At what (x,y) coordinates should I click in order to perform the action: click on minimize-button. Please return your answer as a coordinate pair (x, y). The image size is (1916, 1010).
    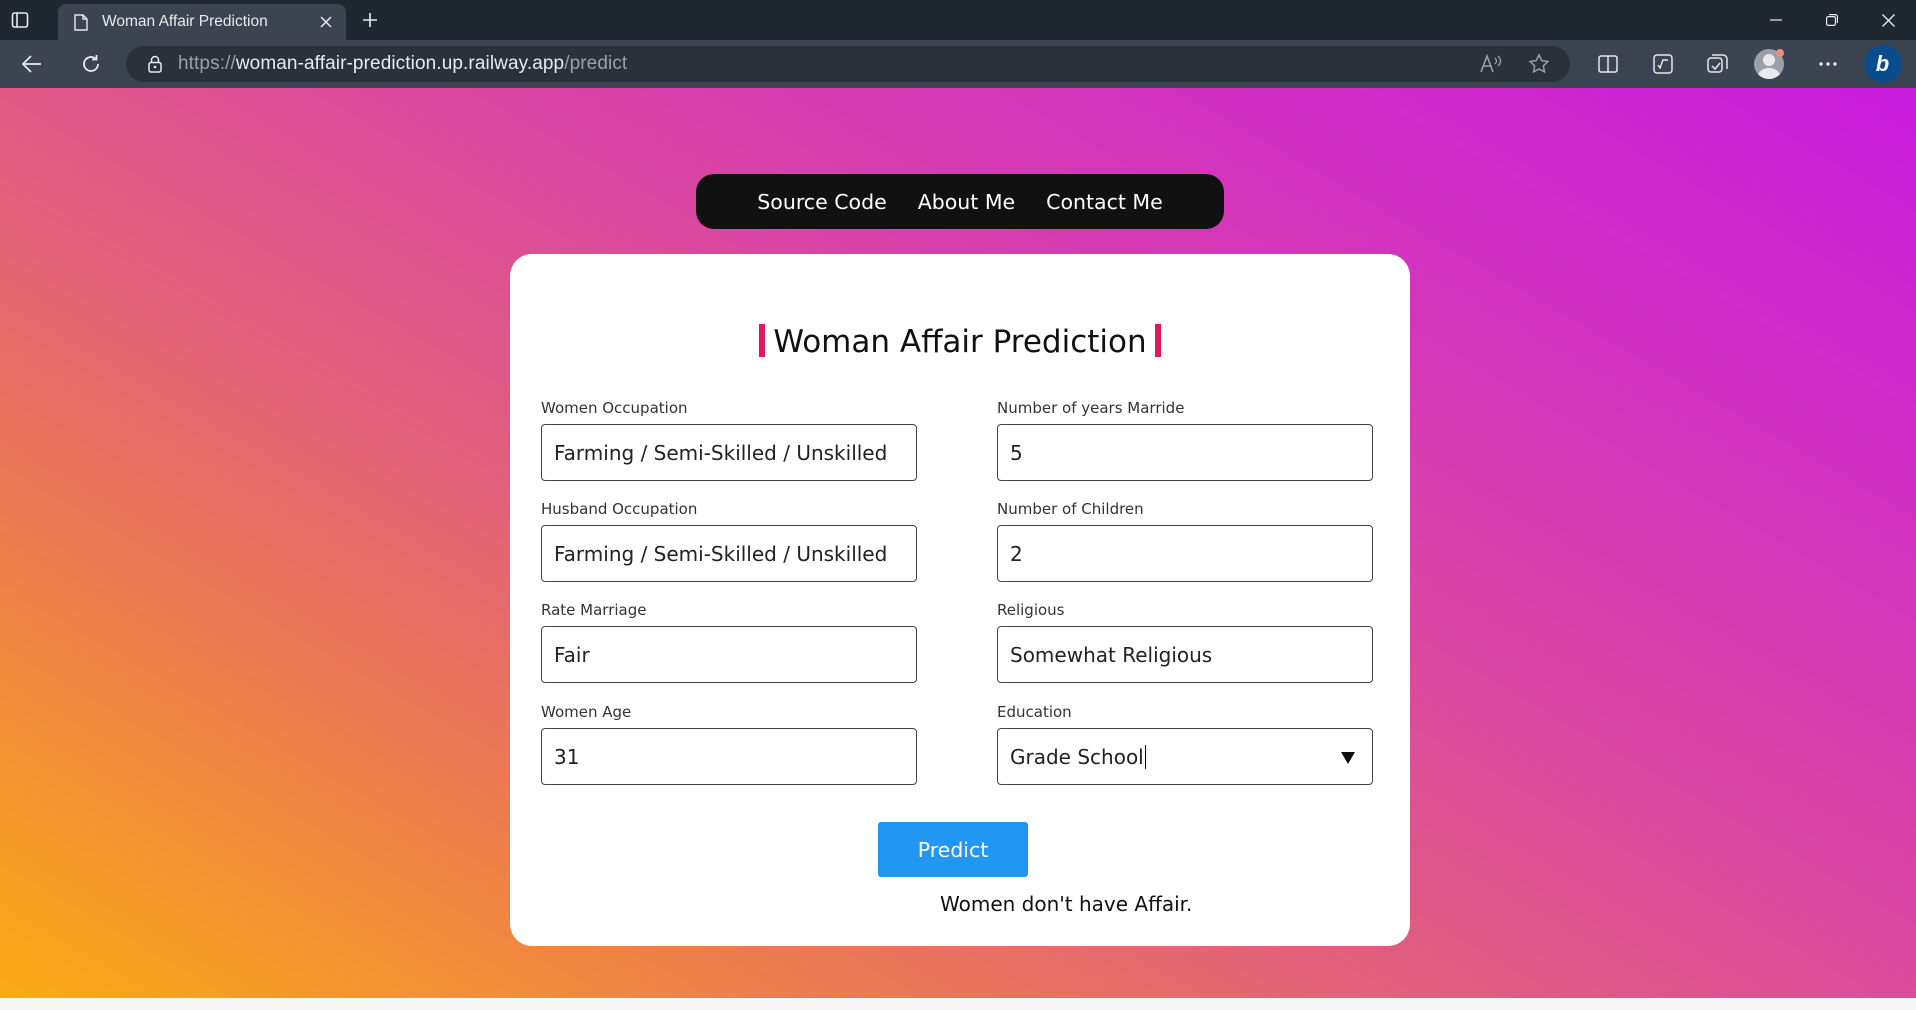
    Looking at the image, I should click on (1776, 20).